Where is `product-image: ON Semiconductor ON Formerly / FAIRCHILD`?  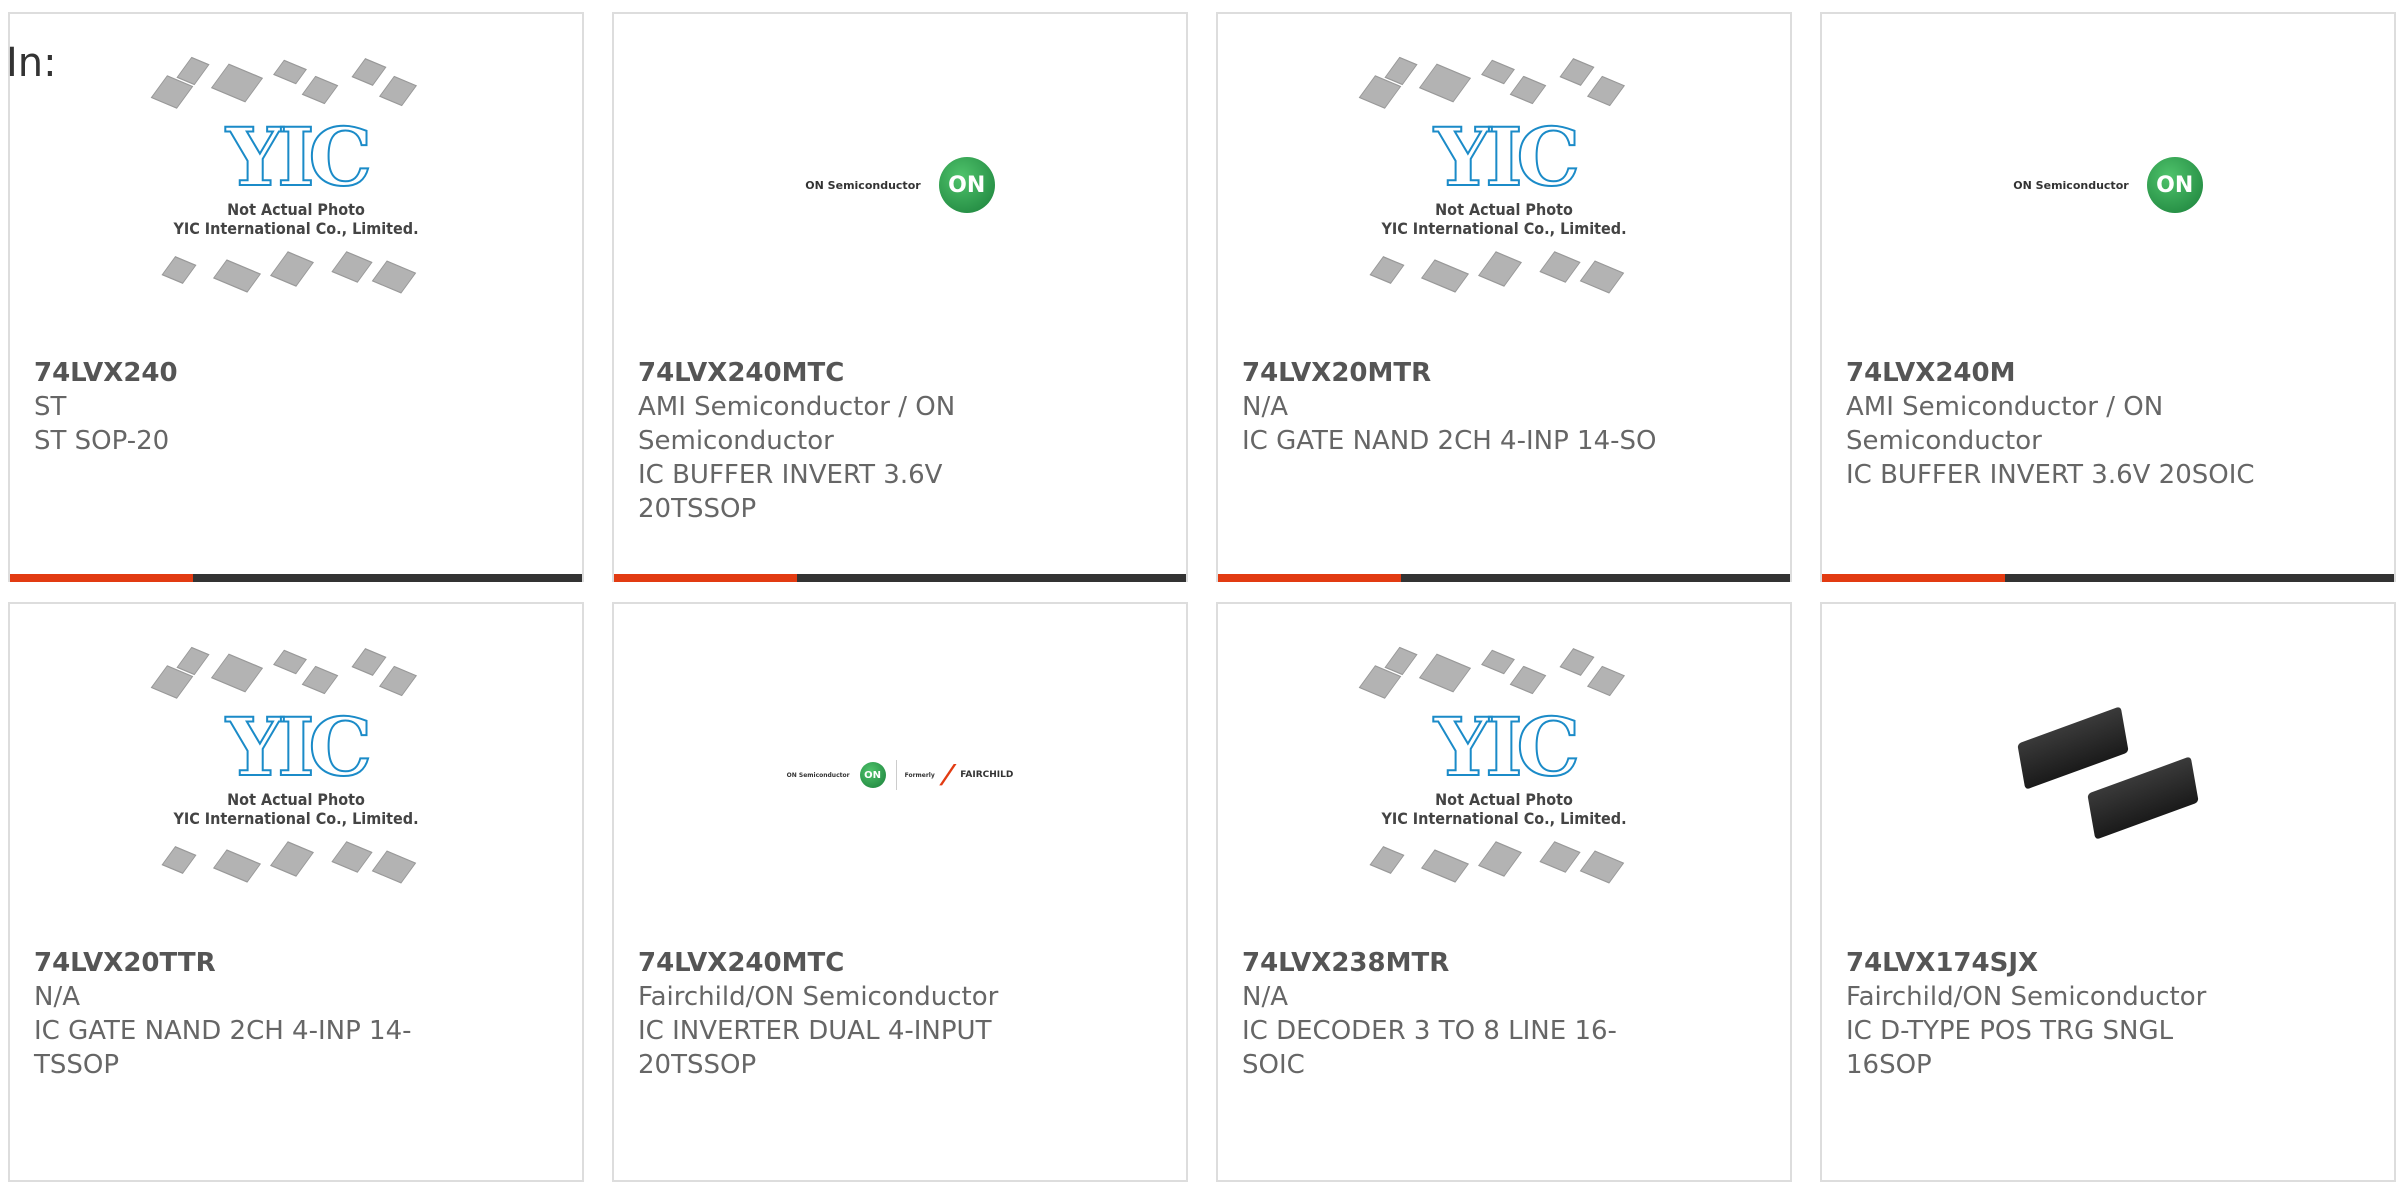
product-image: ON Semiconductor ON Formerly / FAIRCHILD is located at coordinates (900, 775).